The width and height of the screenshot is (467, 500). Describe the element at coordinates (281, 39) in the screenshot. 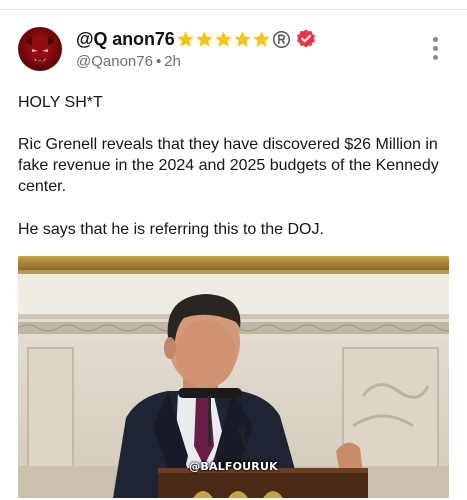

I see `registered-icon` at that location.